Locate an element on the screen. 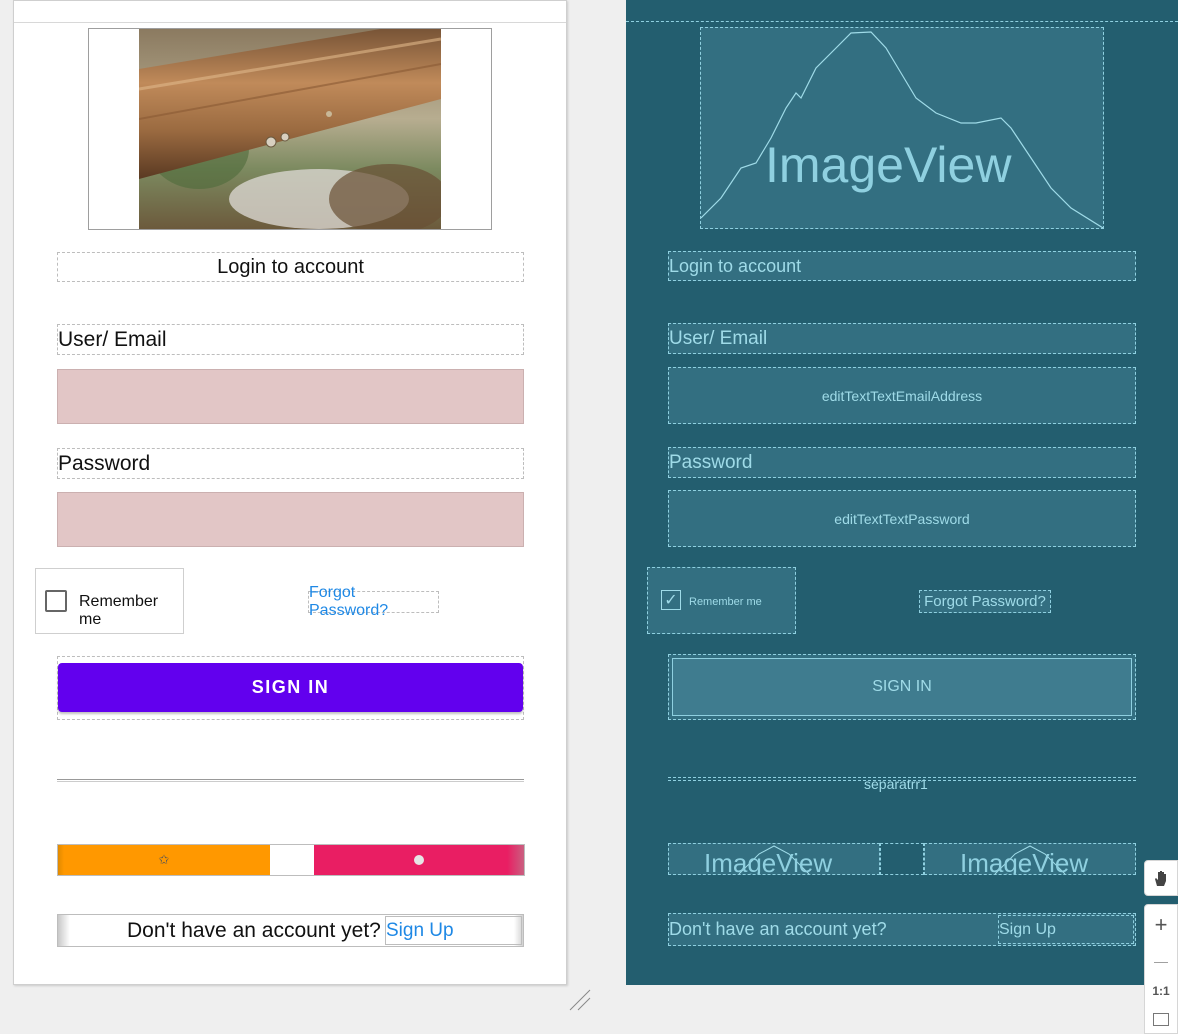 This screenshot has width=1178, height=1034. zoom-out-button: — is located at coordinates (1161, 961).